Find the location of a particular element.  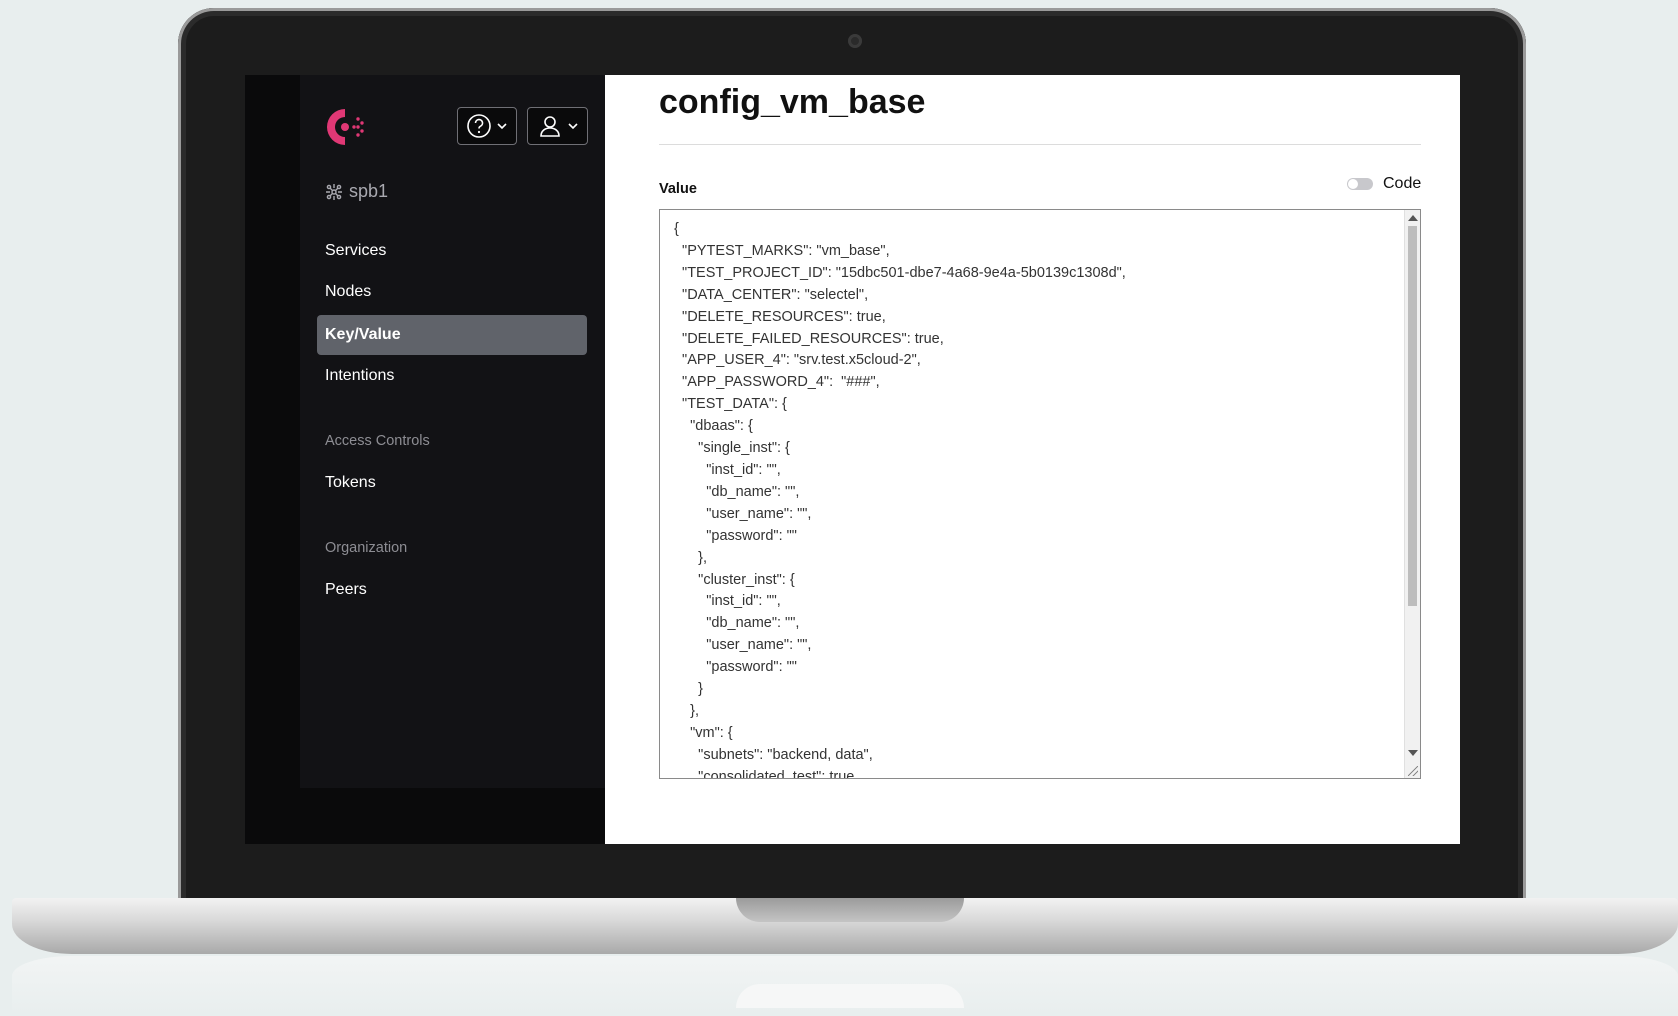

page-title: config_vm_base is located at coordinates (792, 102).